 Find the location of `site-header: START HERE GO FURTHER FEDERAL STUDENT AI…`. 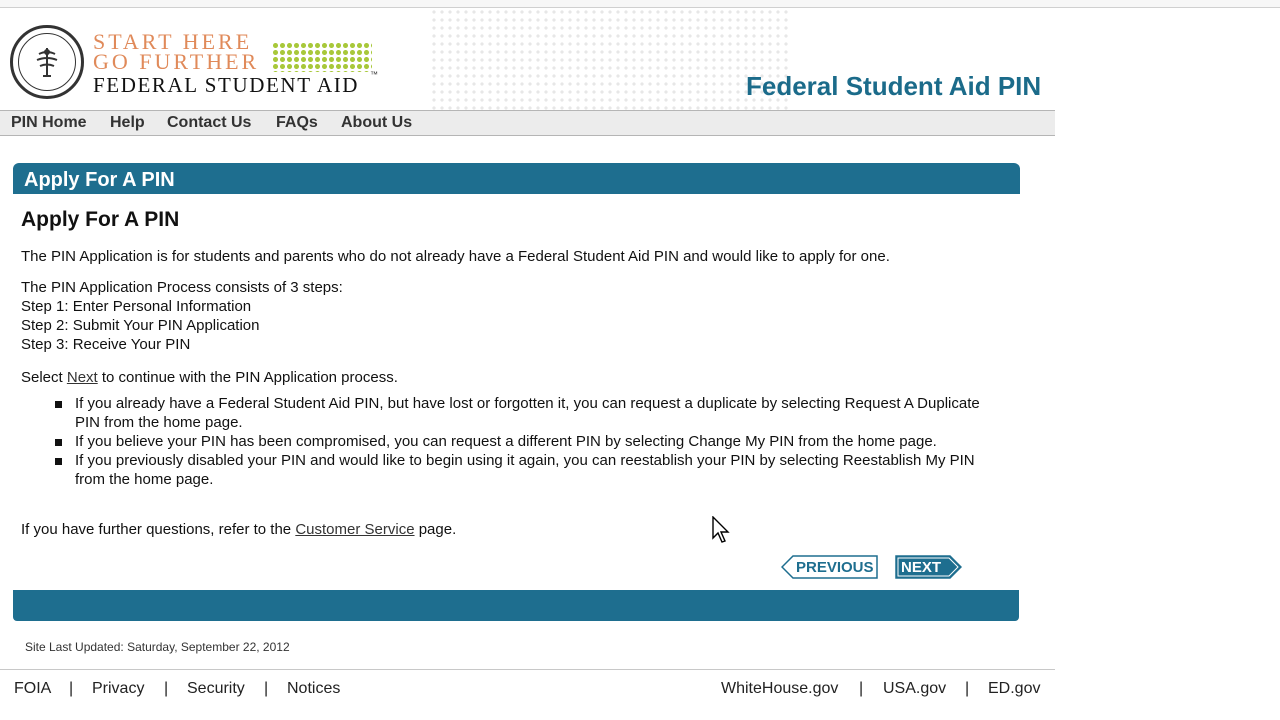

site-header: START HERE GO FURTHER FEDERAL STUDENT AI… is located at coordinates (527, 59).